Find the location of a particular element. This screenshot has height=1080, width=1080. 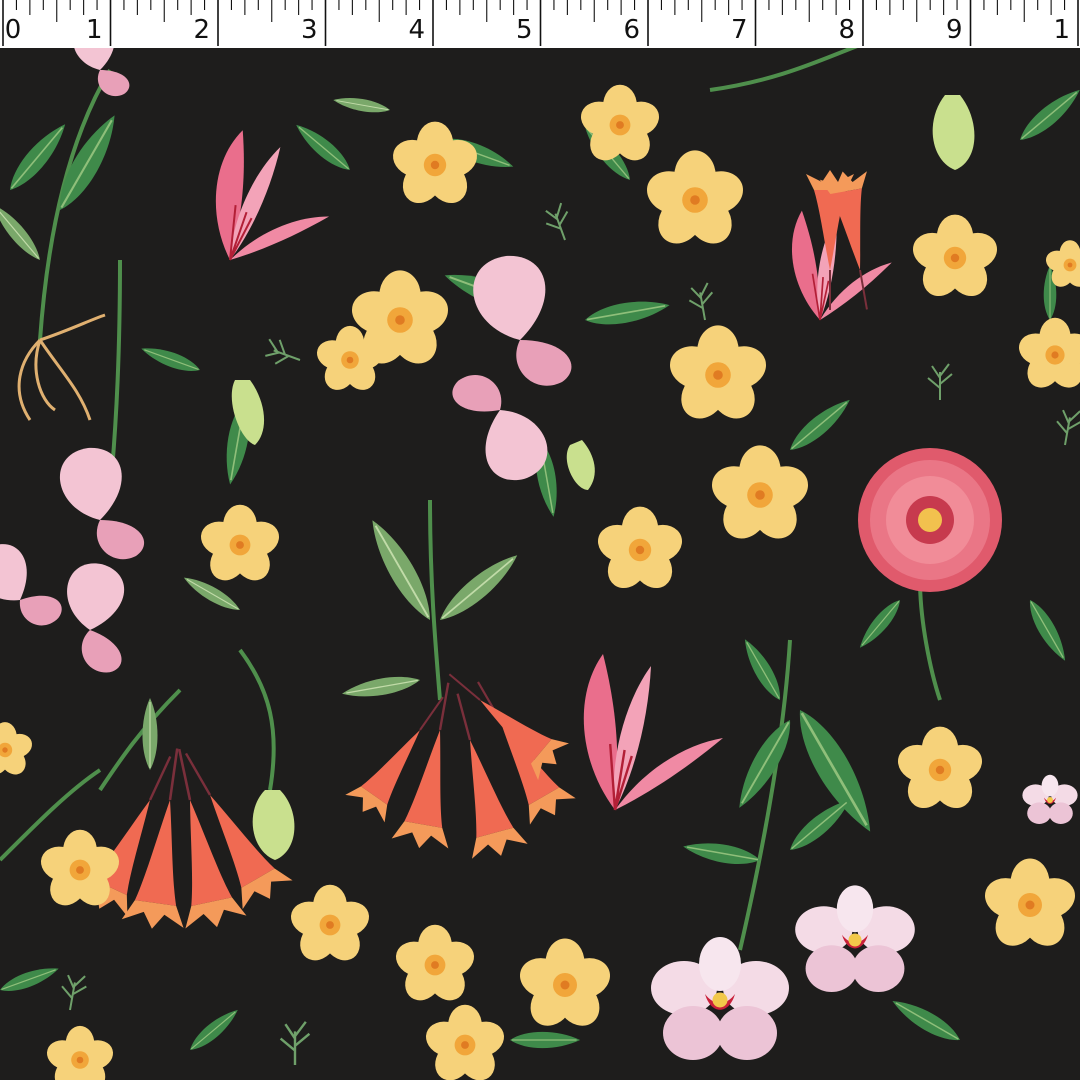

ruler-scale: 0 1 2 3 4 5 6 7 8 9 1 is located at coordinates (540, 23).